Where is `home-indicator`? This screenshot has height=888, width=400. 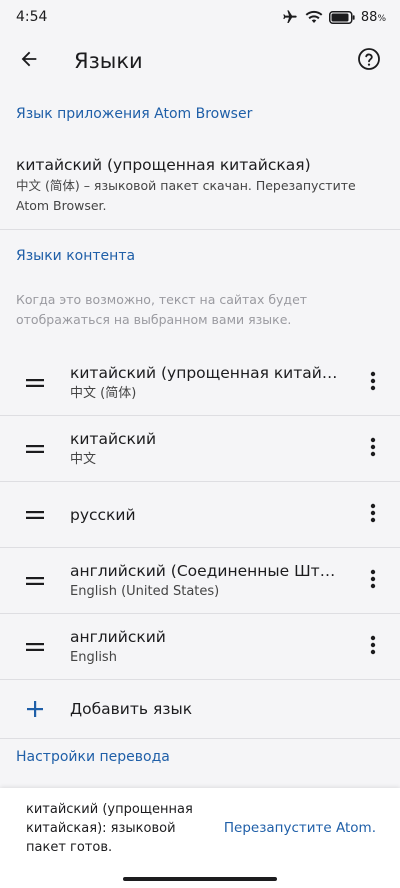
home-indicator is located at coordinates (200, 879).